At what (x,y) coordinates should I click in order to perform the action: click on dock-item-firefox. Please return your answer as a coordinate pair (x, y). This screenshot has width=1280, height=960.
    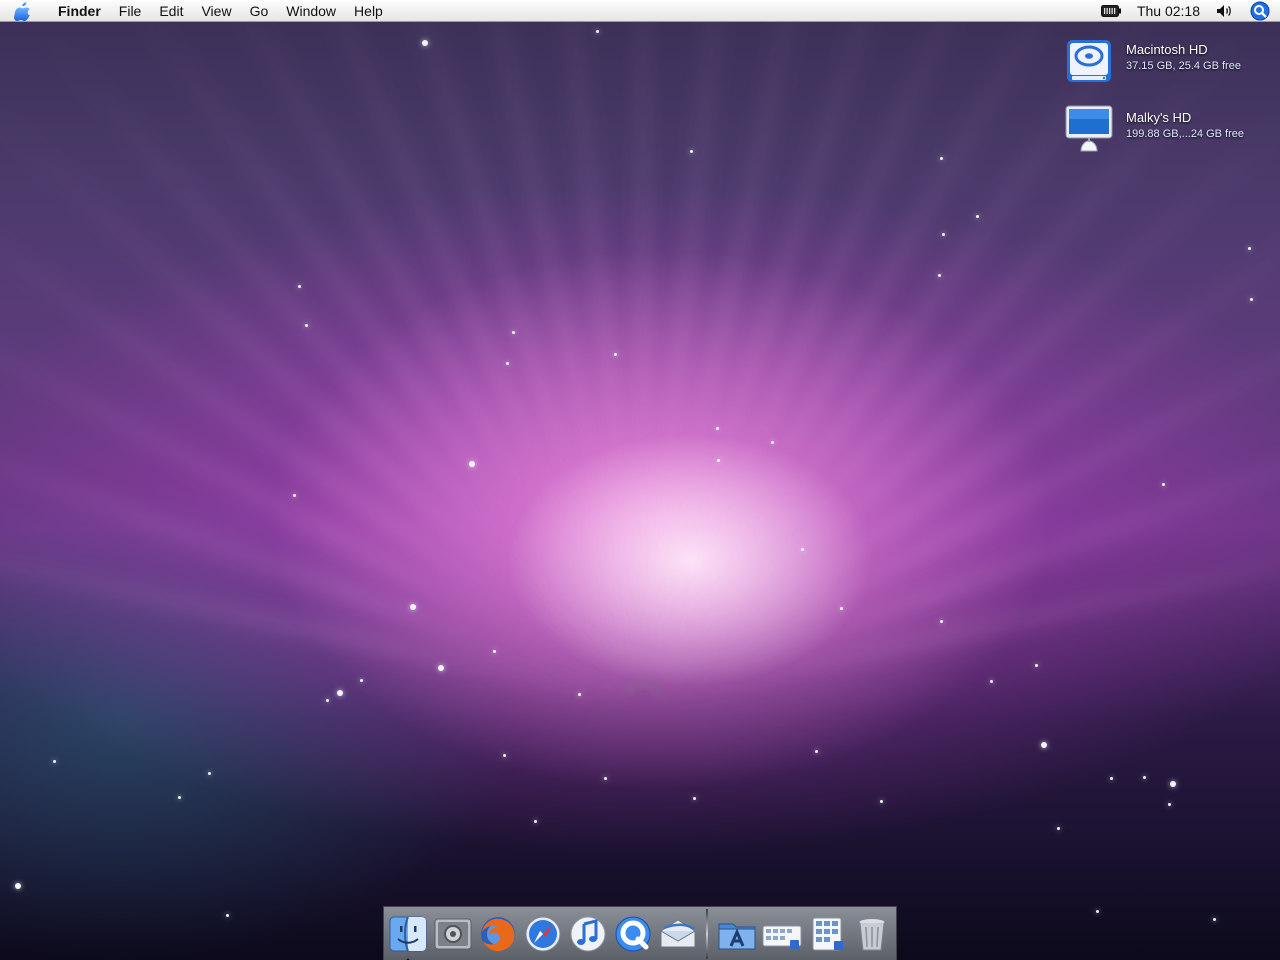
    Looking at the image, I should click on (498, 934).